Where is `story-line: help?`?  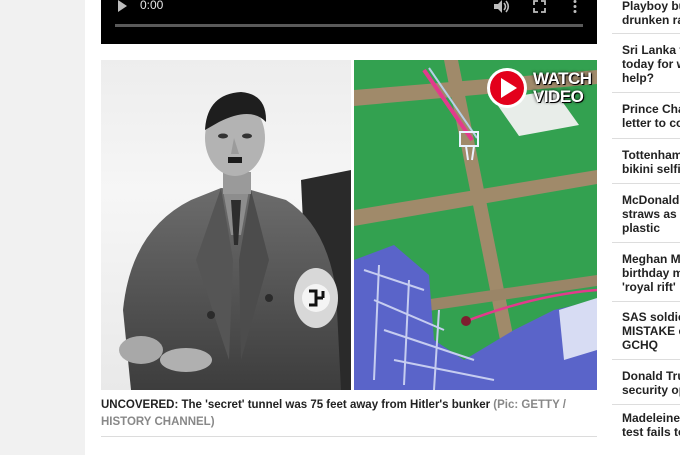
story-line: help? is located at coordinates (638, 78).